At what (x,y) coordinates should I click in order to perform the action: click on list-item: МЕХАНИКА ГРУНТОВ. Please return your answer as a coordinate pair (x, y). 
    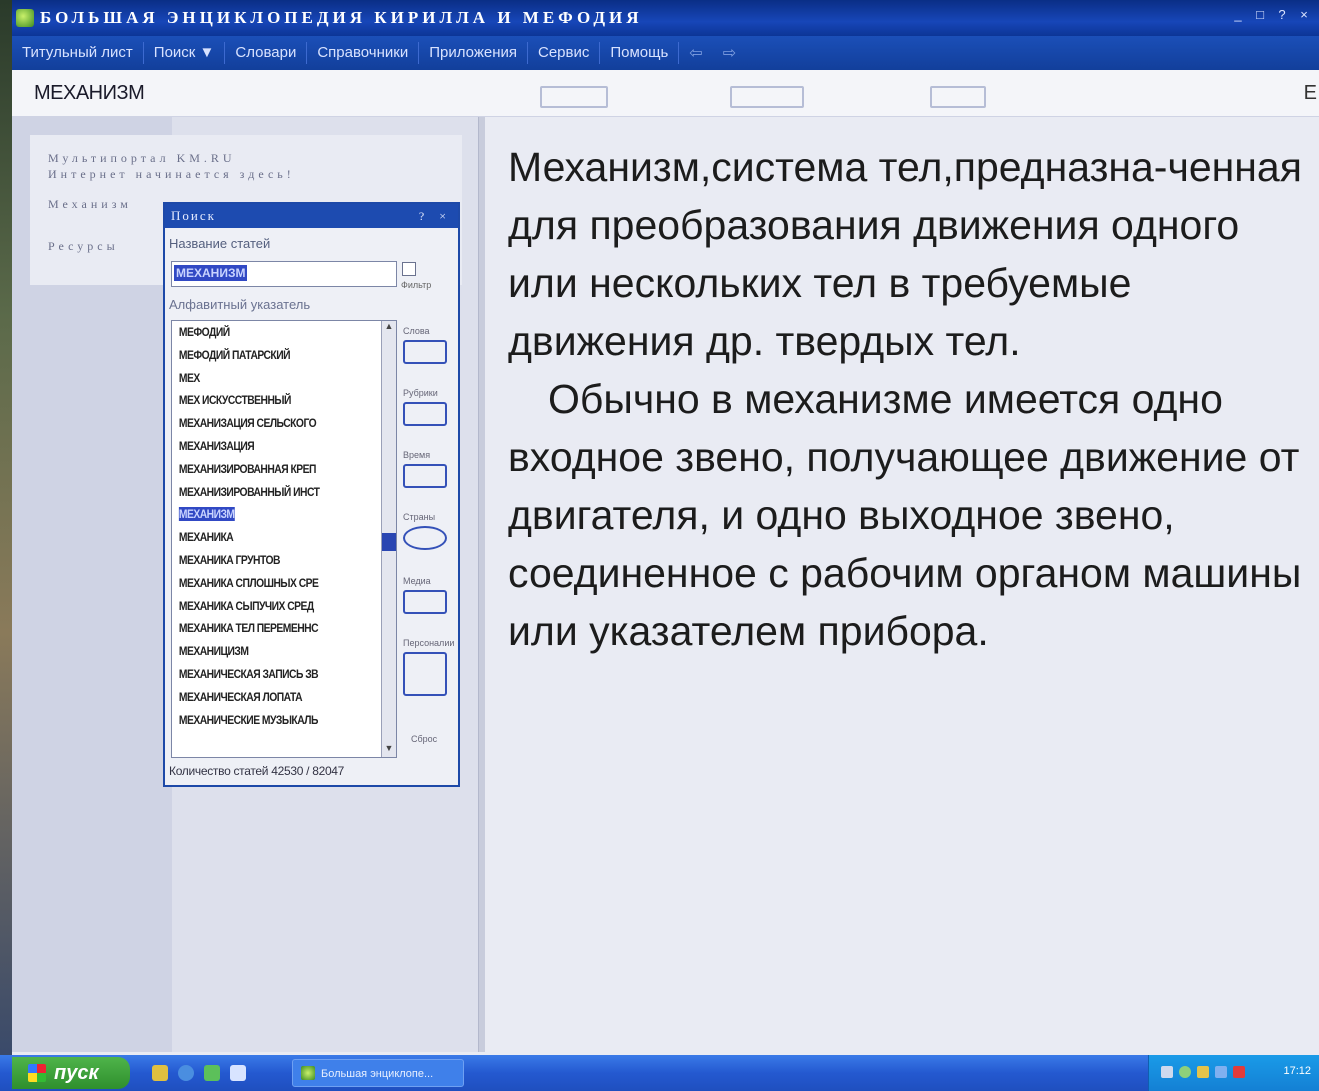
    Looking at the image, I should click on (268, 560).